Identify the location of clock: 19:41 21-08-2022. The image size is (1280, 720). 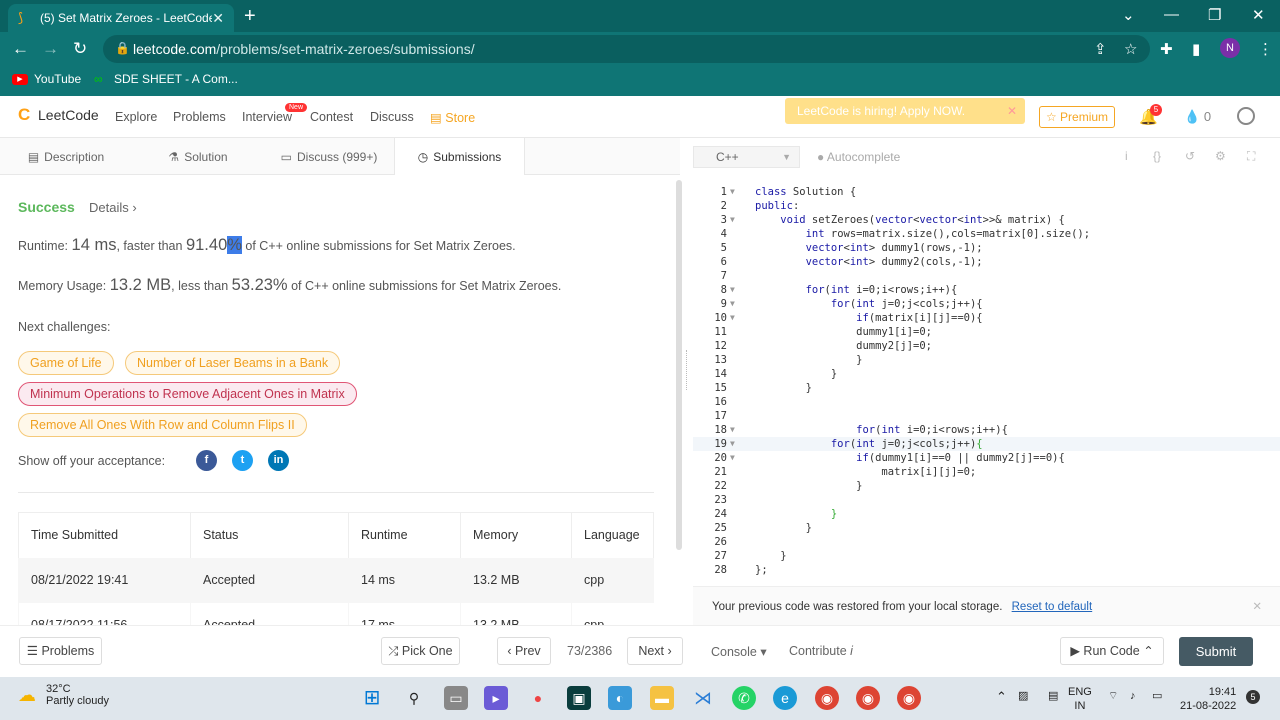
(1208, 699).